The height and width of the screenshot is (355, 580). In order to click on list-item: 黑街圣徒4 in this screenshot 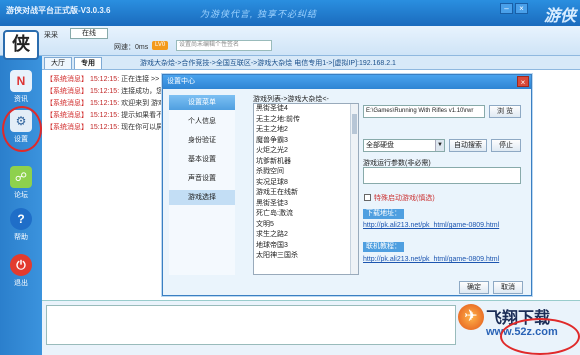, I will do `click(306, 109)`.